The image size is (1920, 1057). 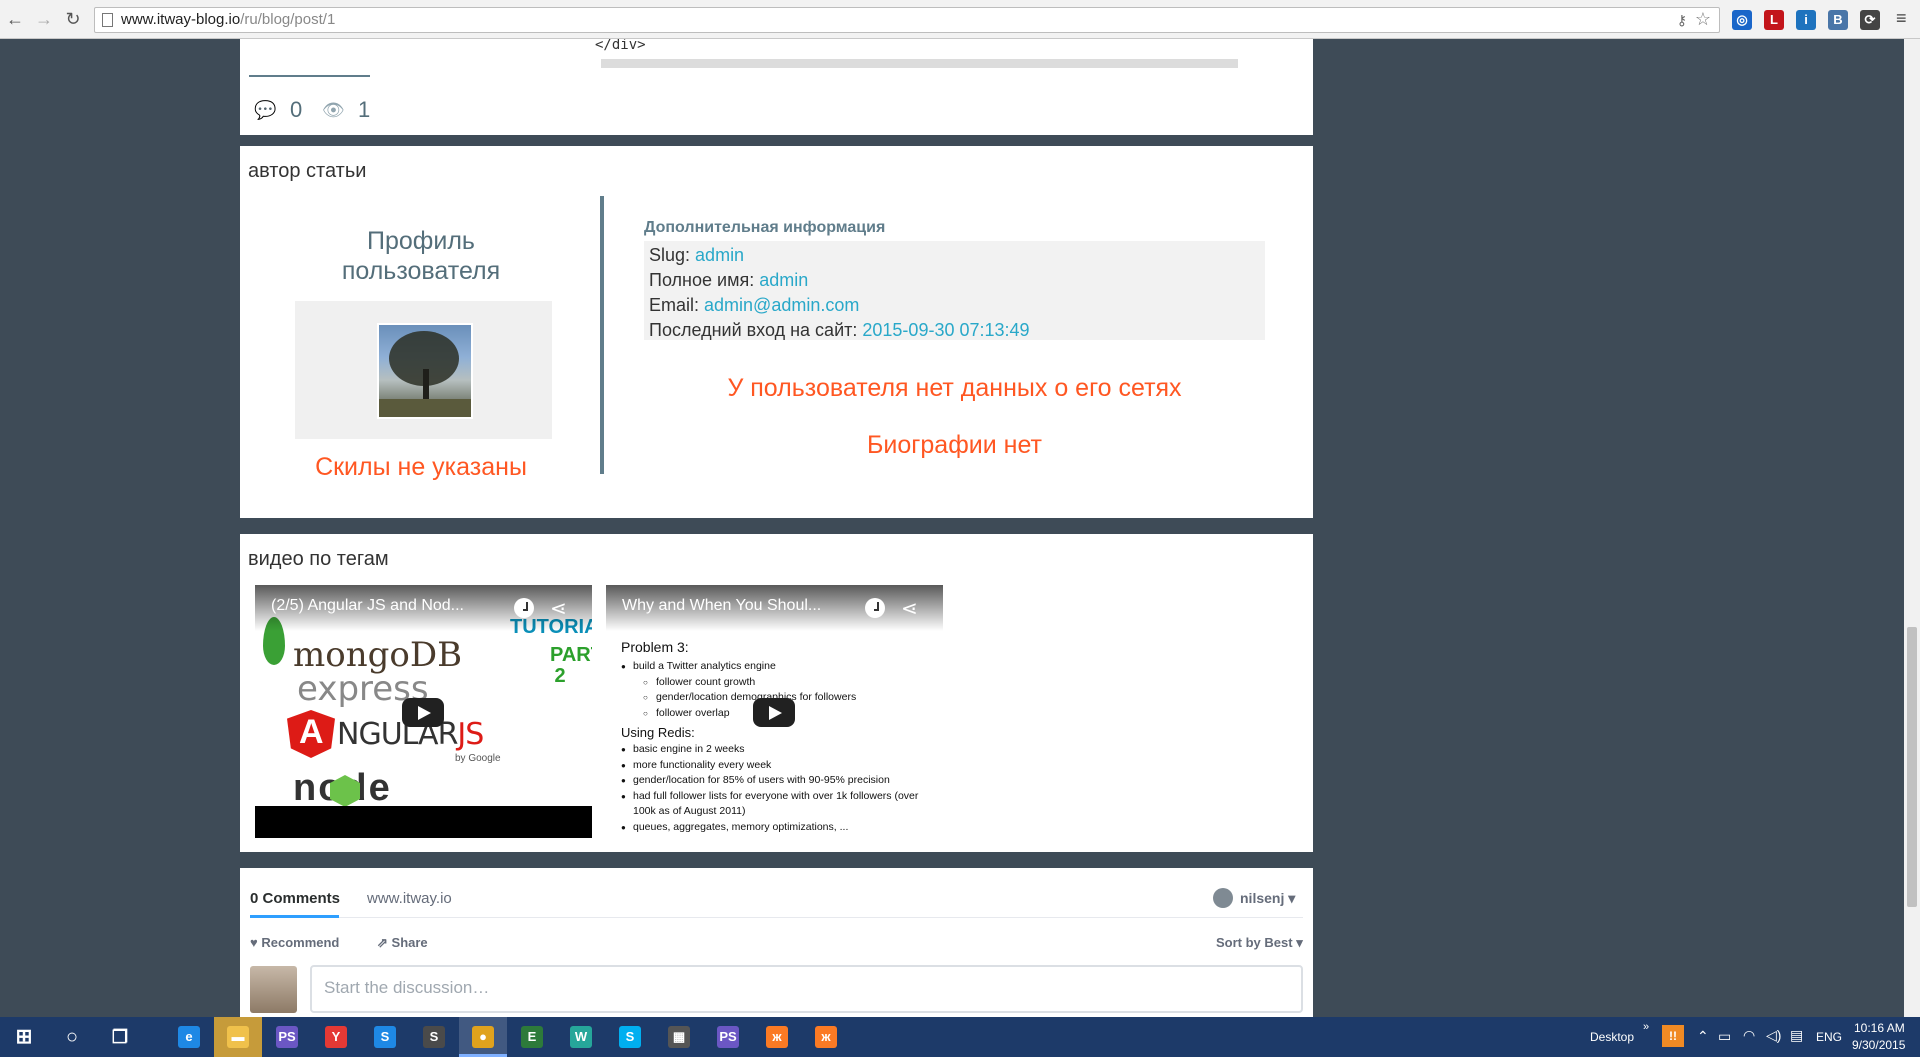 I want to click on fullname-value: admin, so click(x=783, y=280).